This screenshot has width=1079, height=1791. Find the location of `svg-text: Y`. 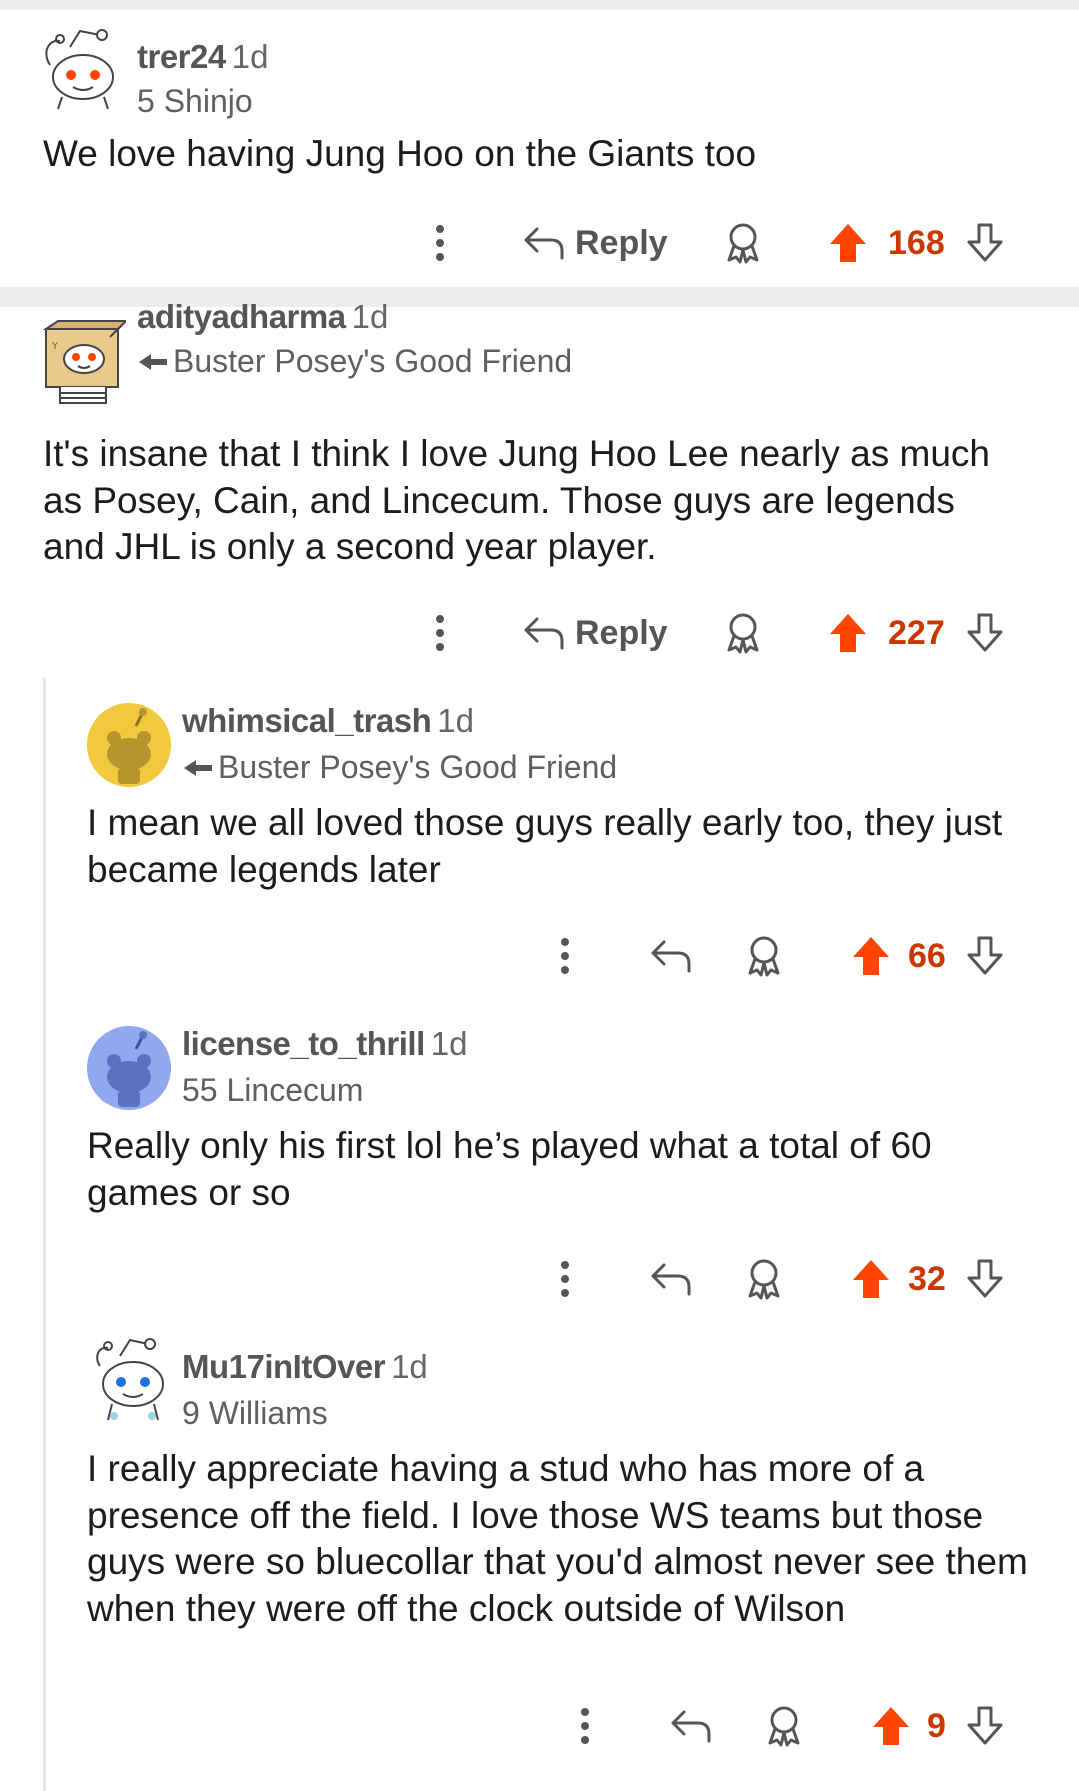

svg-text: Y is located at coordinates (55, 346).